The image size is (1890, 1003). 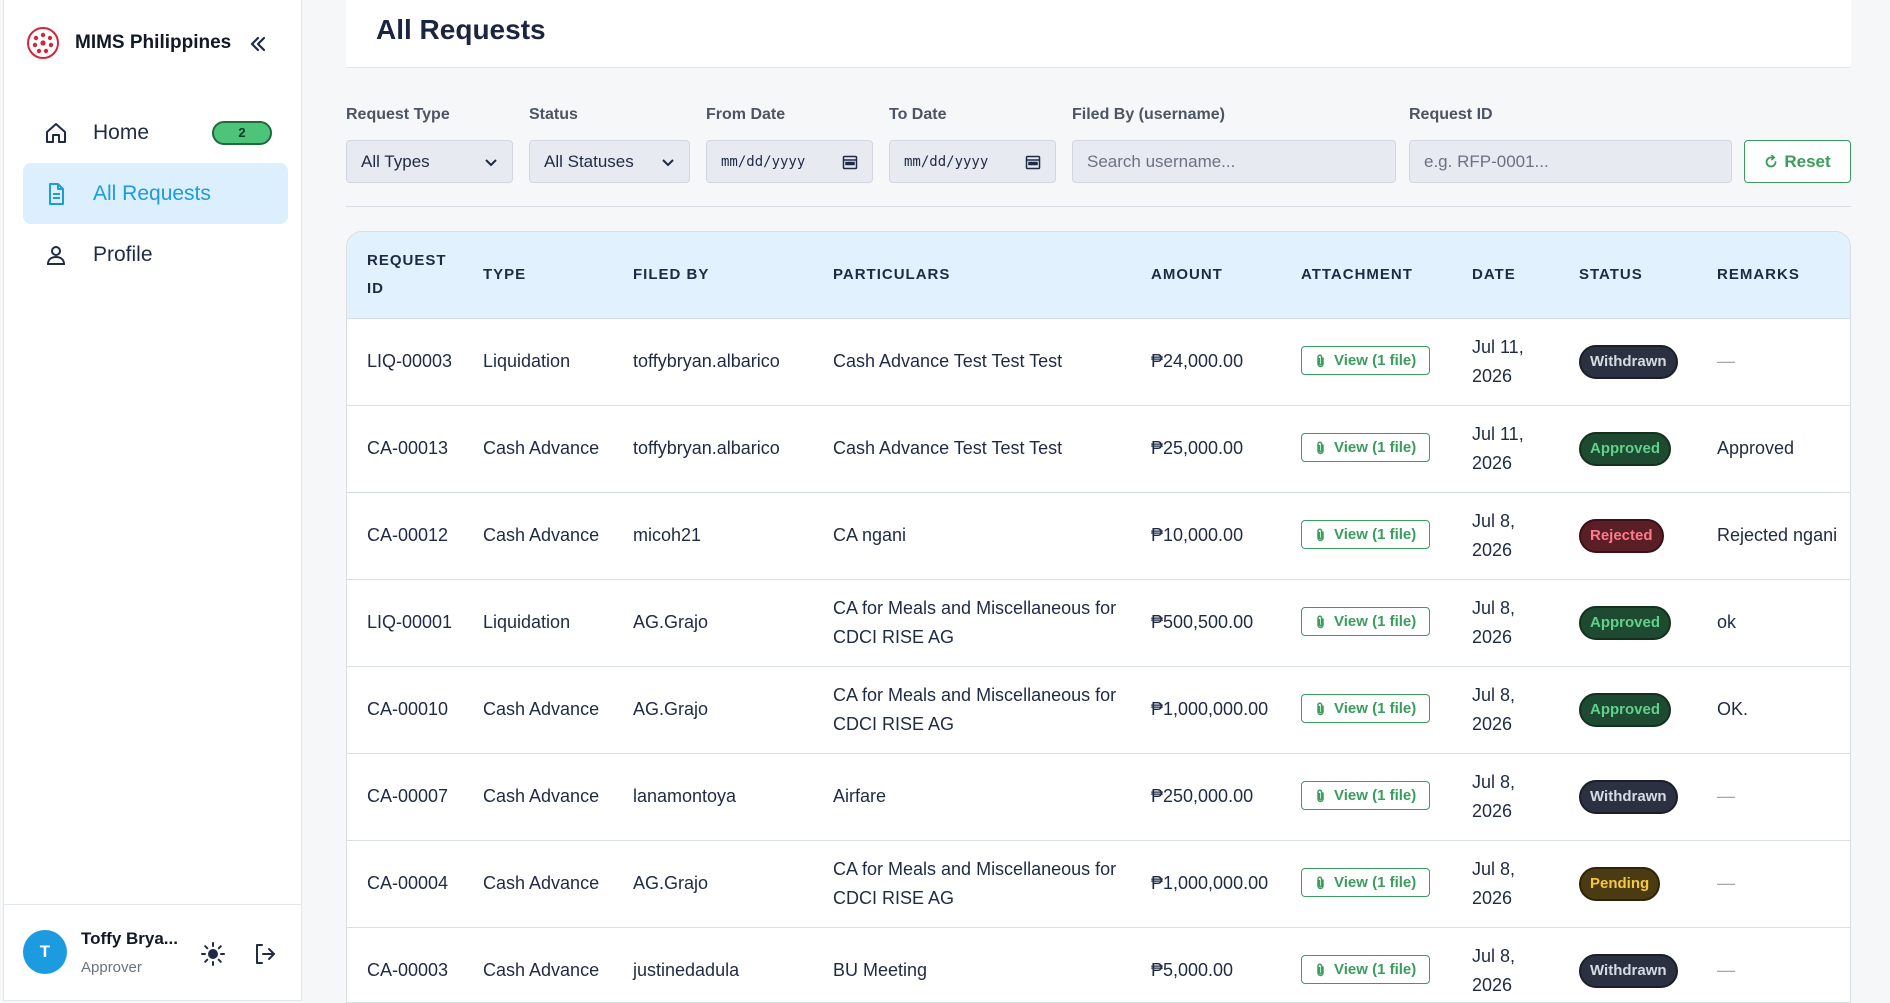 I want to click on cell-request-id: CA-00003, so click(x=405, y=964).